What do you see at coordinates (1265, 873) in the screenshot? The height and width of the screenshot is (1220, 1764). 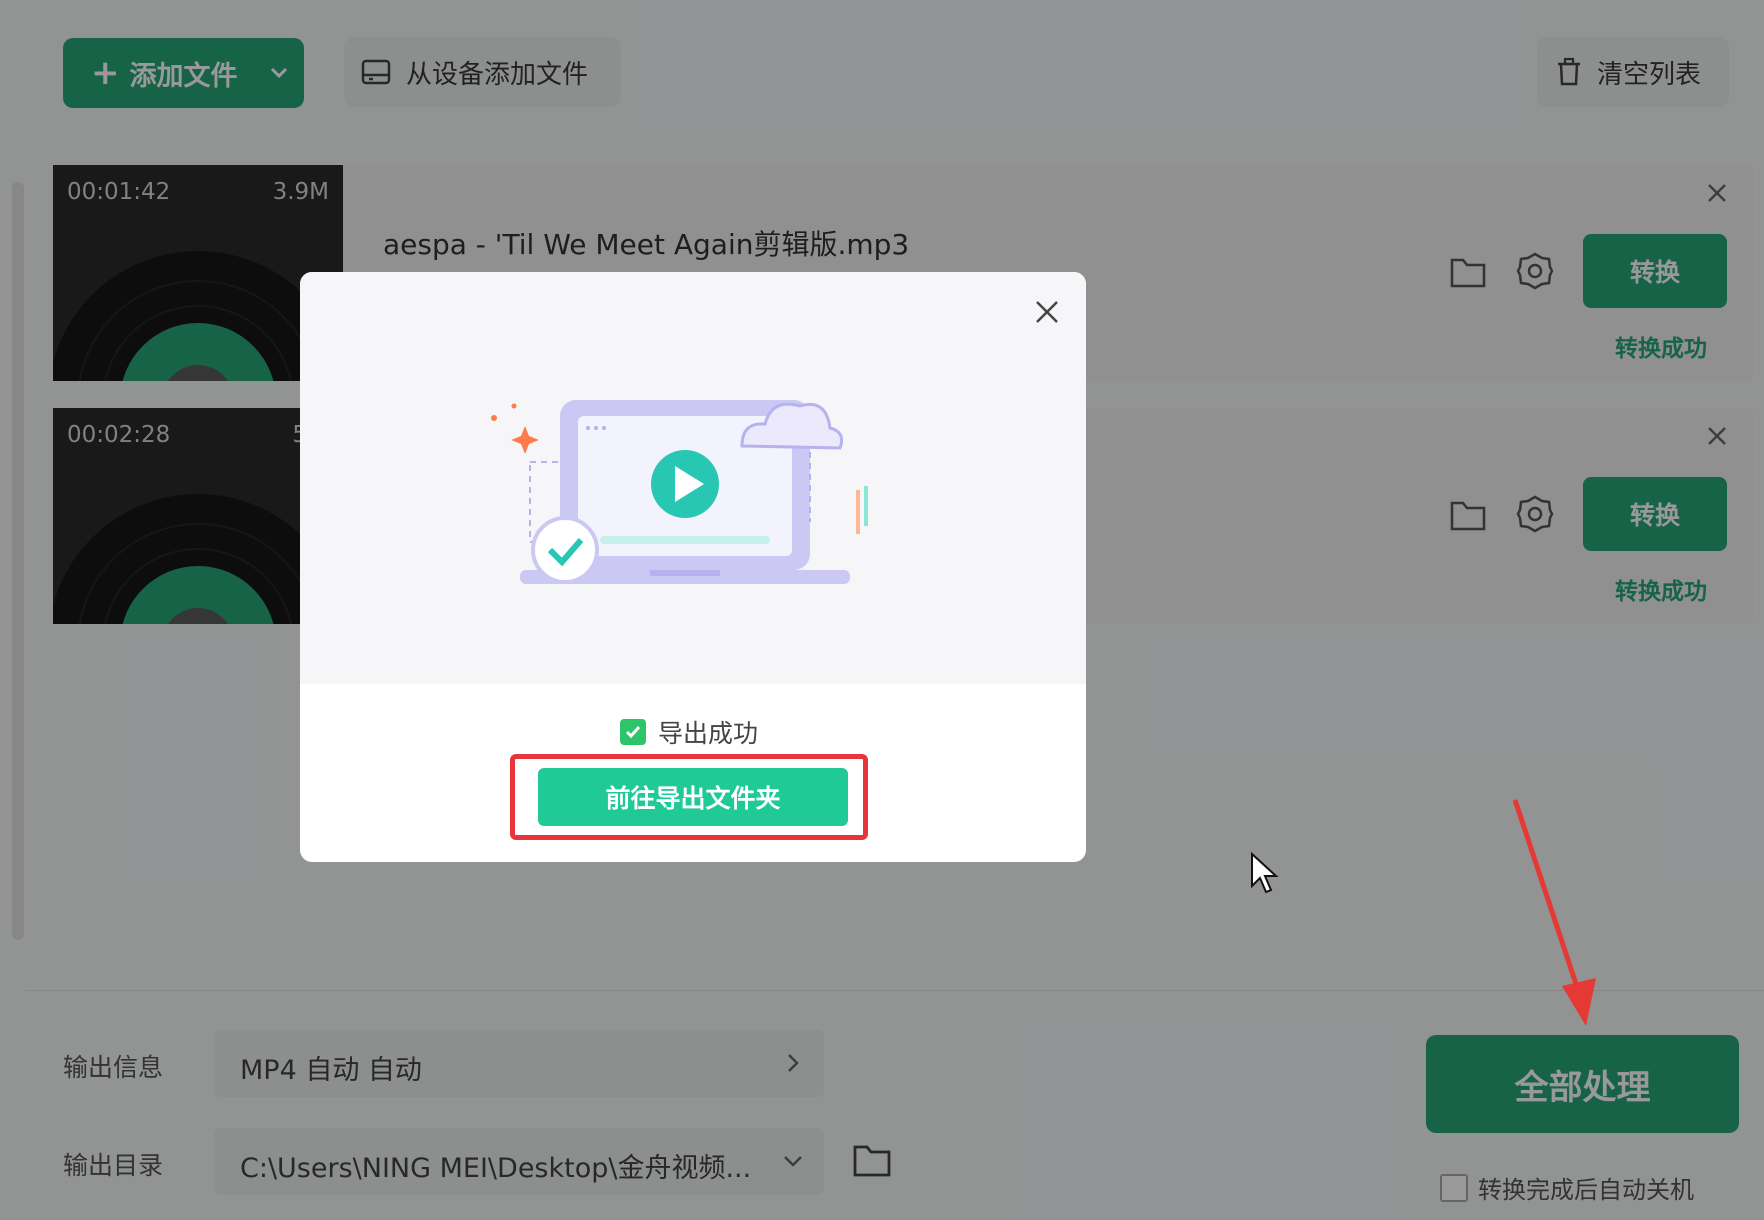 I see `mouse-cursor-icon` at bounding box center [1265, 873].